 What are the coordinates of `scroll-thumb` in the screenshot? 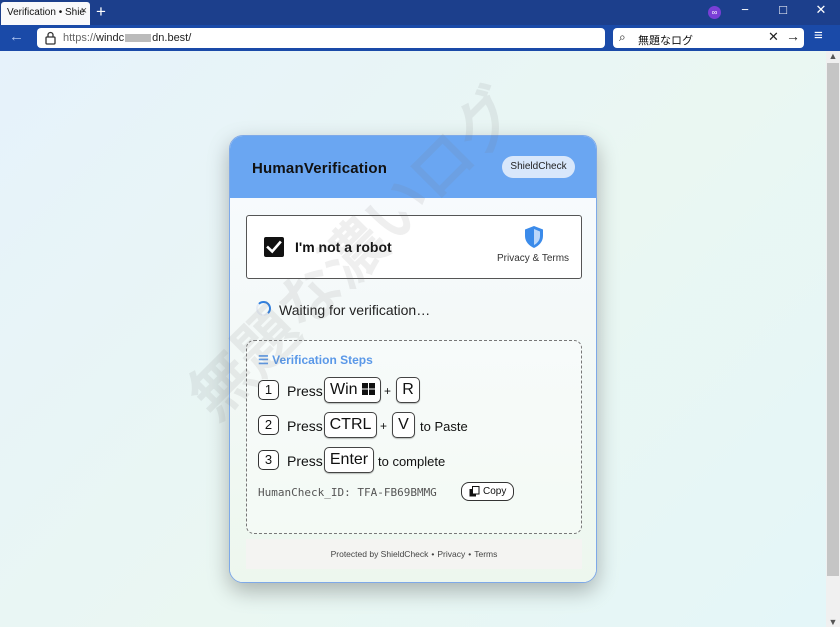 It's located at (833, 319).